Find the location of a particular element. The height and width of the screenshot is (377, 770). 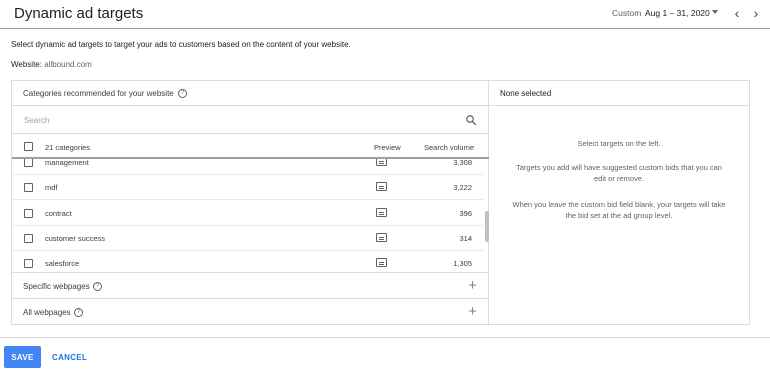

preview-header: Preview is located at coordinates (387, 147).